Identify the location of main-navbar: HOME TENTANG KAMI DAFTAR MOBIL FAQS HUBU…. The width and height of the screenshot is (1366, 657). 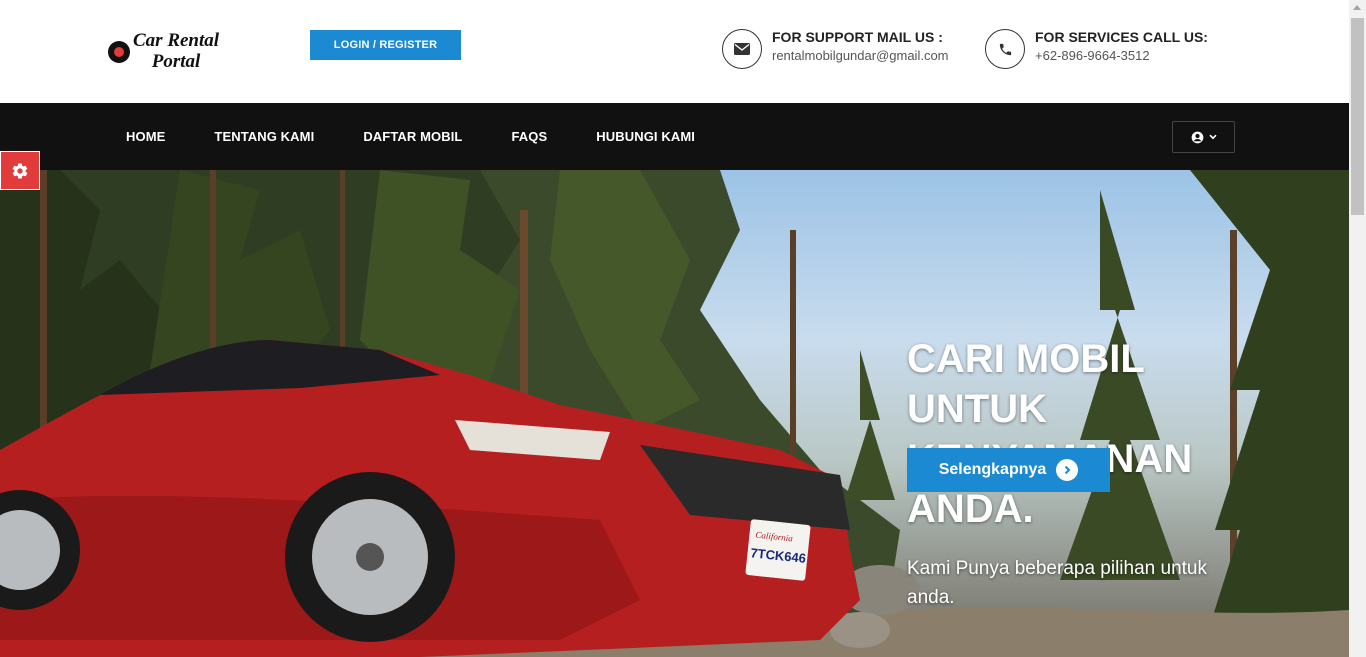
(674, 136).